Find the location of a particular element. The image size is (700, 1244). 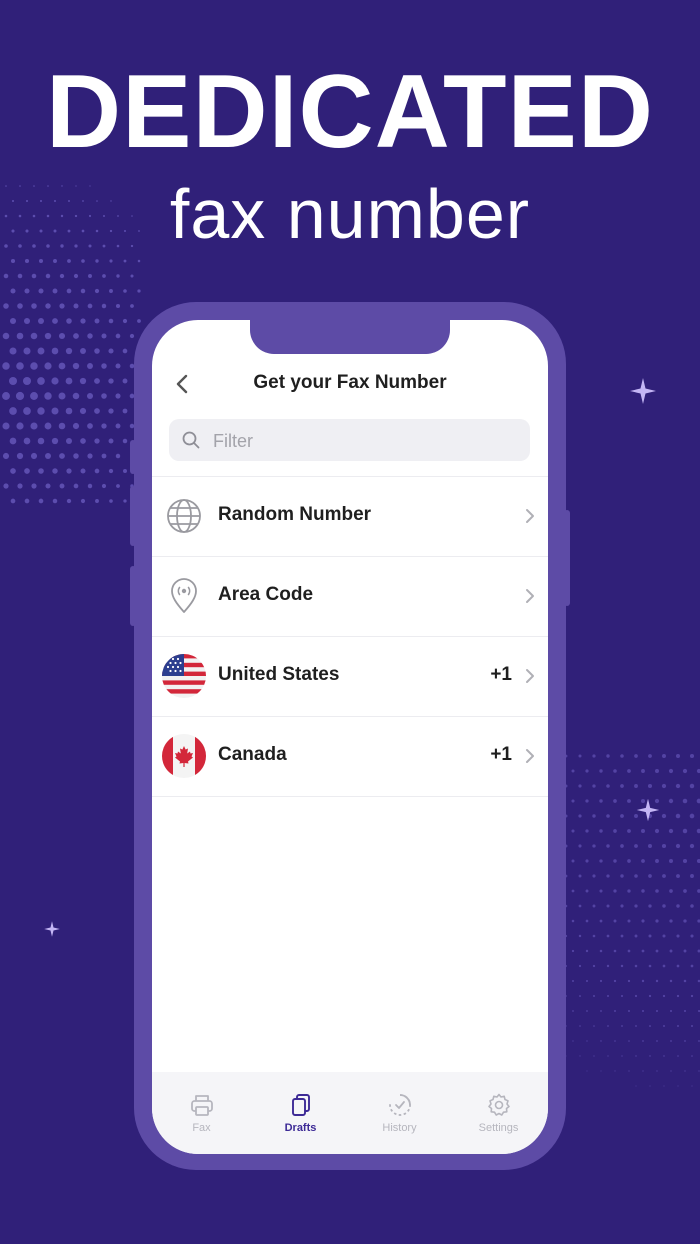

page-title: Get your Fax Number is located at coordinates (350, 382).